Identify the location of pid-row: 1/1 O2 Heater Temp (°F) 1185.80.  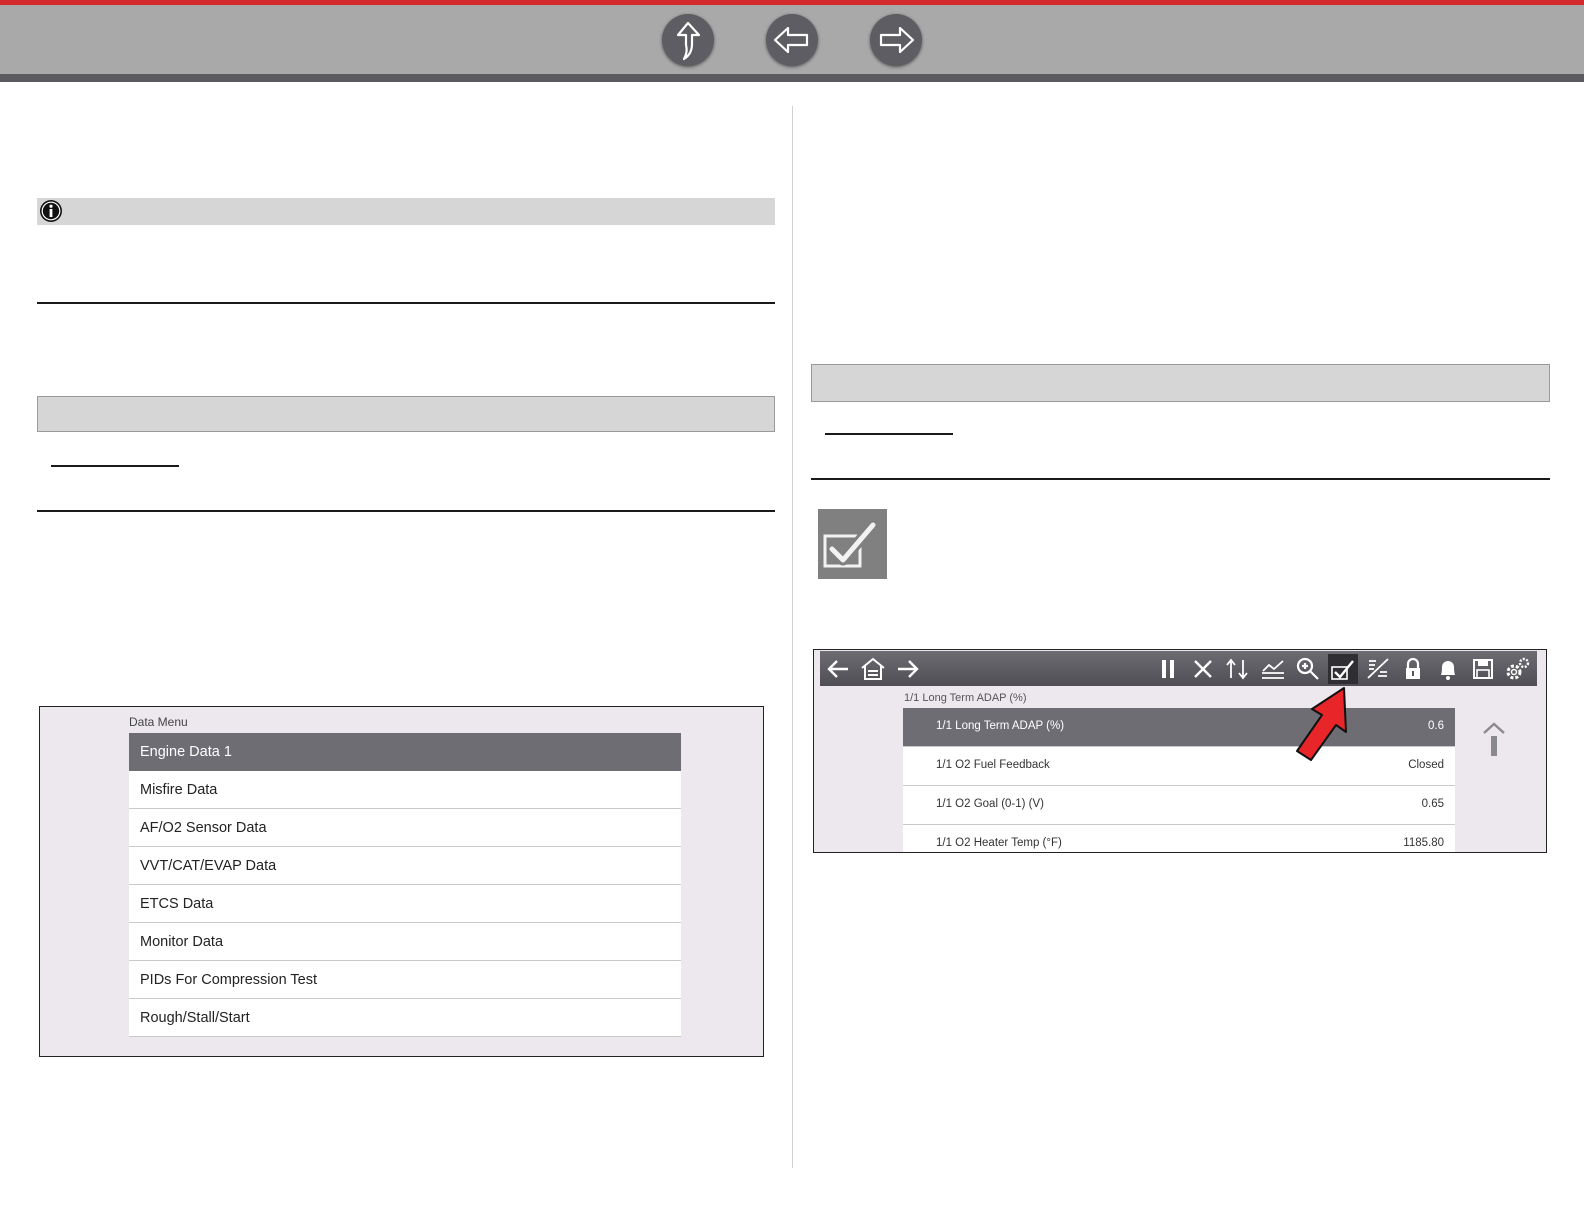
(1179, 838).